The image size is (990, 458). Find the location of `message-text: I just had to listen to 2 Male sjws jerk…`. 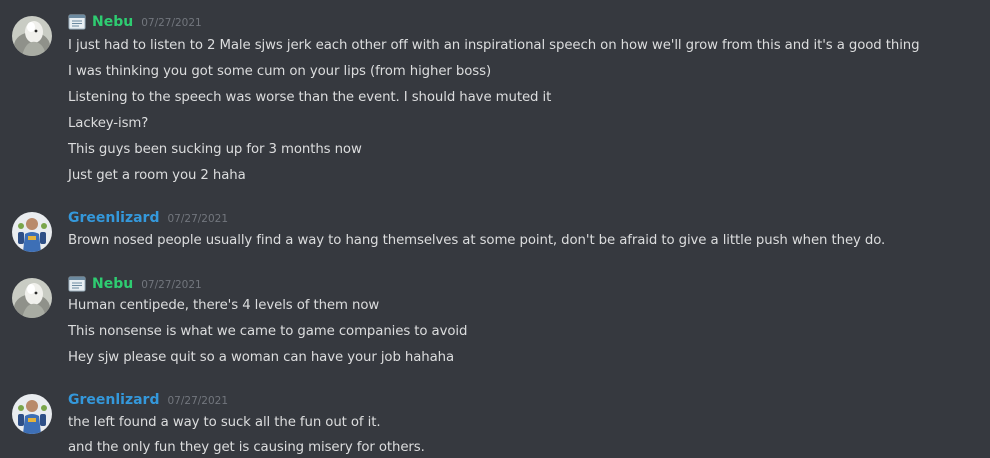

message-text: I just had to listen to 2 Male sjws jerk… is located at coordinates (494, 45).